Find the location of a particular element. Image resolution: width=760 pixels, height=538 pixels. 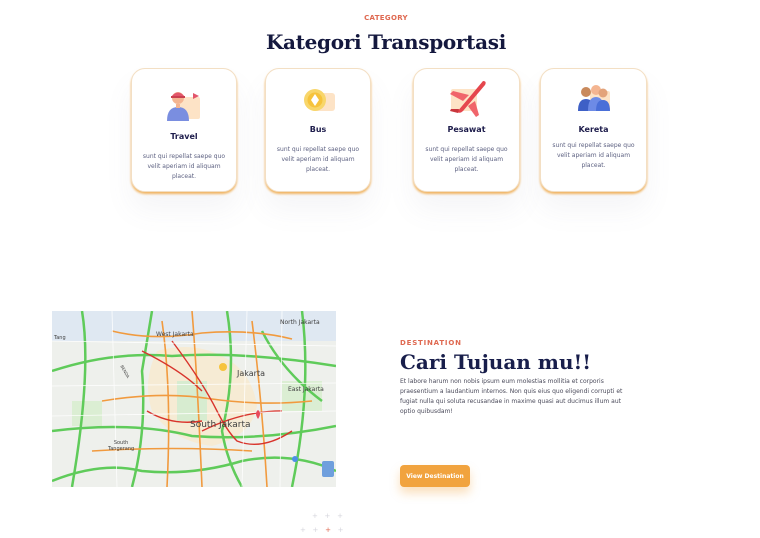

bus-icon is located at coordinates (319, 100).